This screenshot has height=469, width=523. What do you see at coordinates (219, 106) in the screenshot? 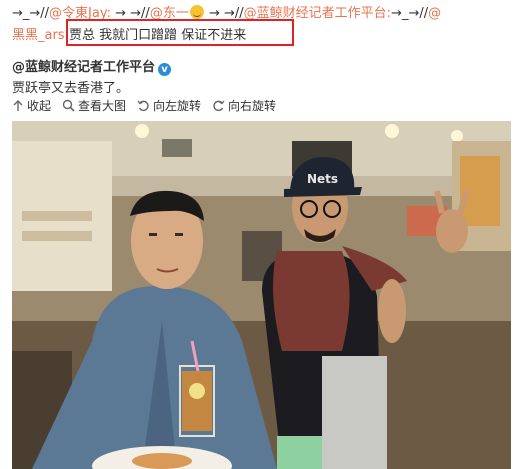
I see `rotate-right-icon` at bounding box center [219, 106].